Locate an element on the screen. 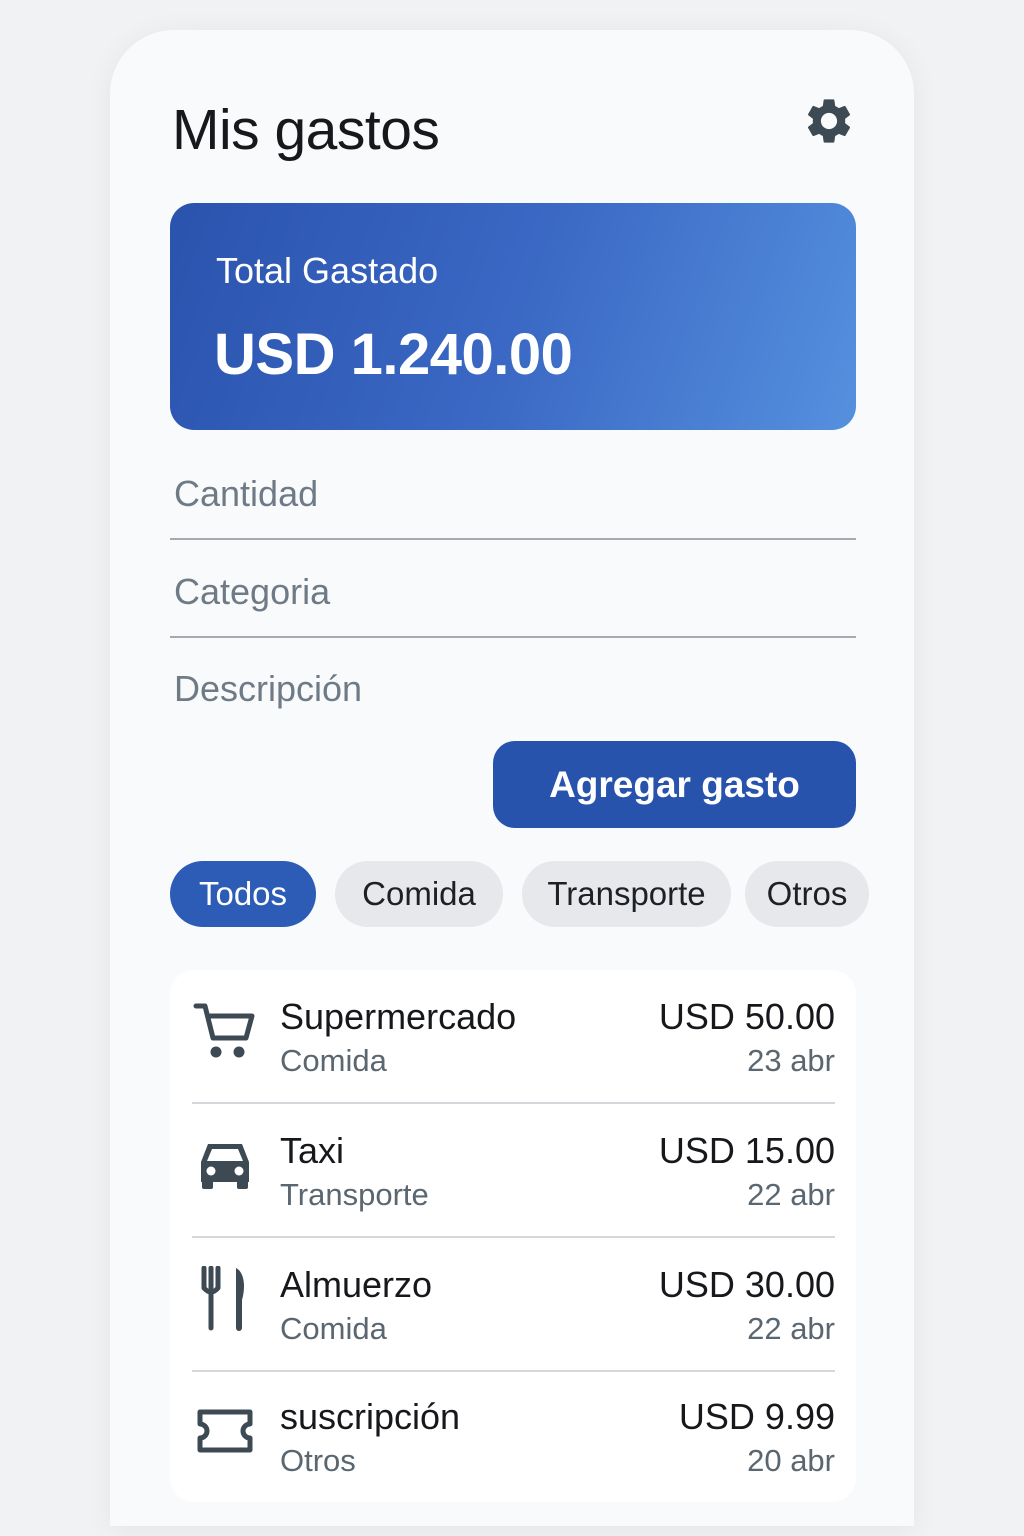 Image resolution: width=1024 pixels, height=1536 pixels. filter-chip-transporte: Transporte is located at coordinates (626, 894).